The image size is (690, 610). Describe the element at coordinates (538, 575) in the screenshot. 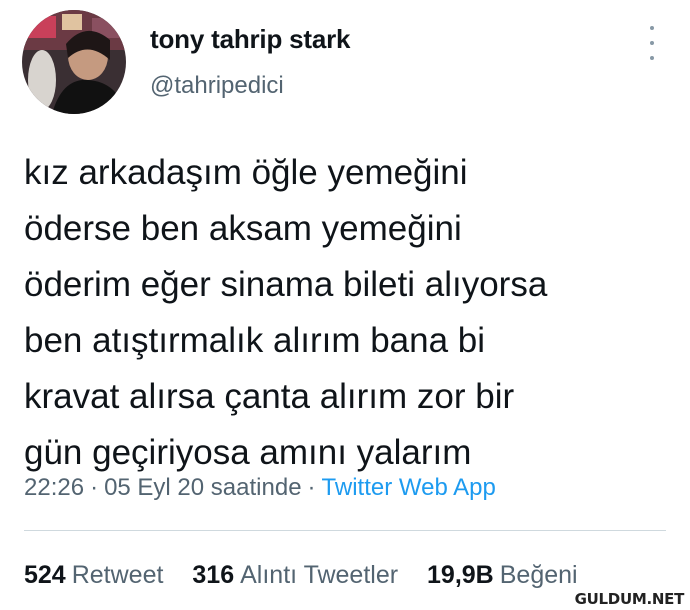

I see `like-label: Beğeni` at that location.